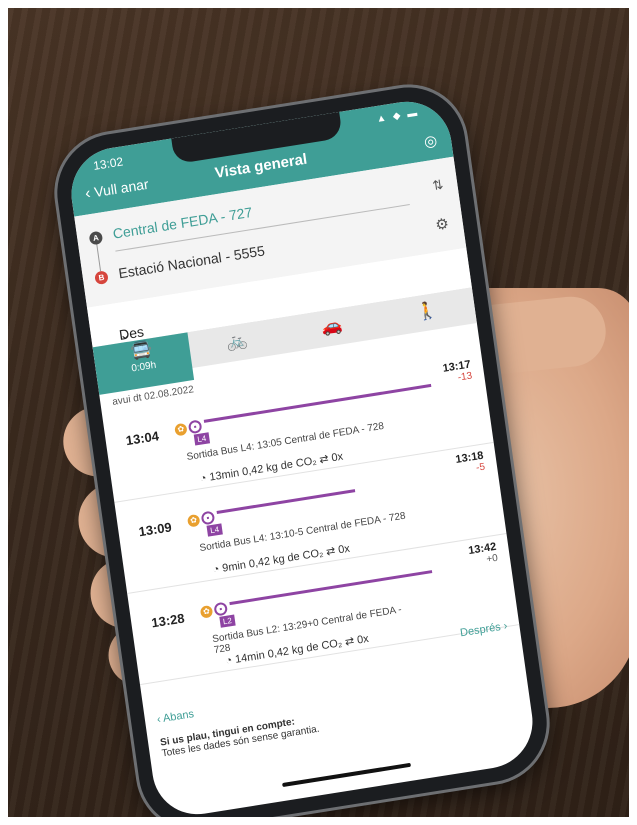  What do you see at coordinates (99, 258) in the screenshot?
I see `route-connector` at bounding box center [99, 258].